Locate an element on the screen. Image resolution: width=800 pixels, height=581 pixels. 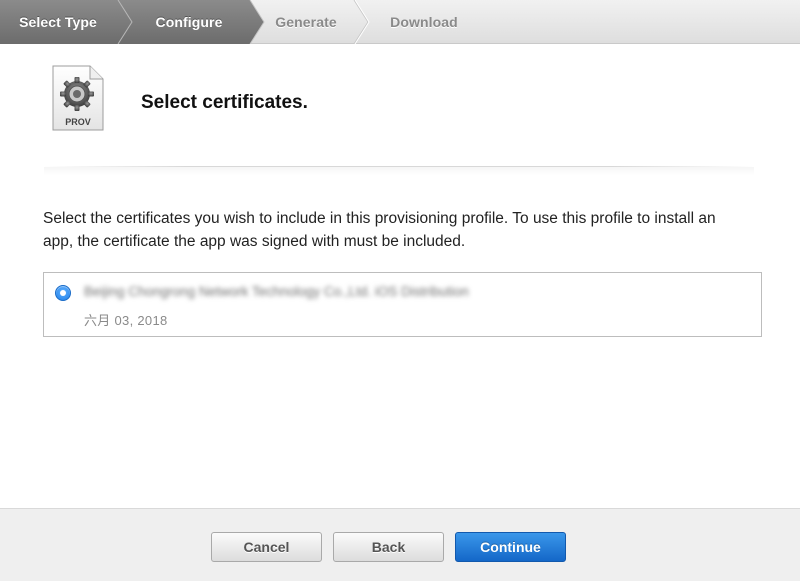
provisioning-profile-icon: PROV is located at coordinates (78, 98).